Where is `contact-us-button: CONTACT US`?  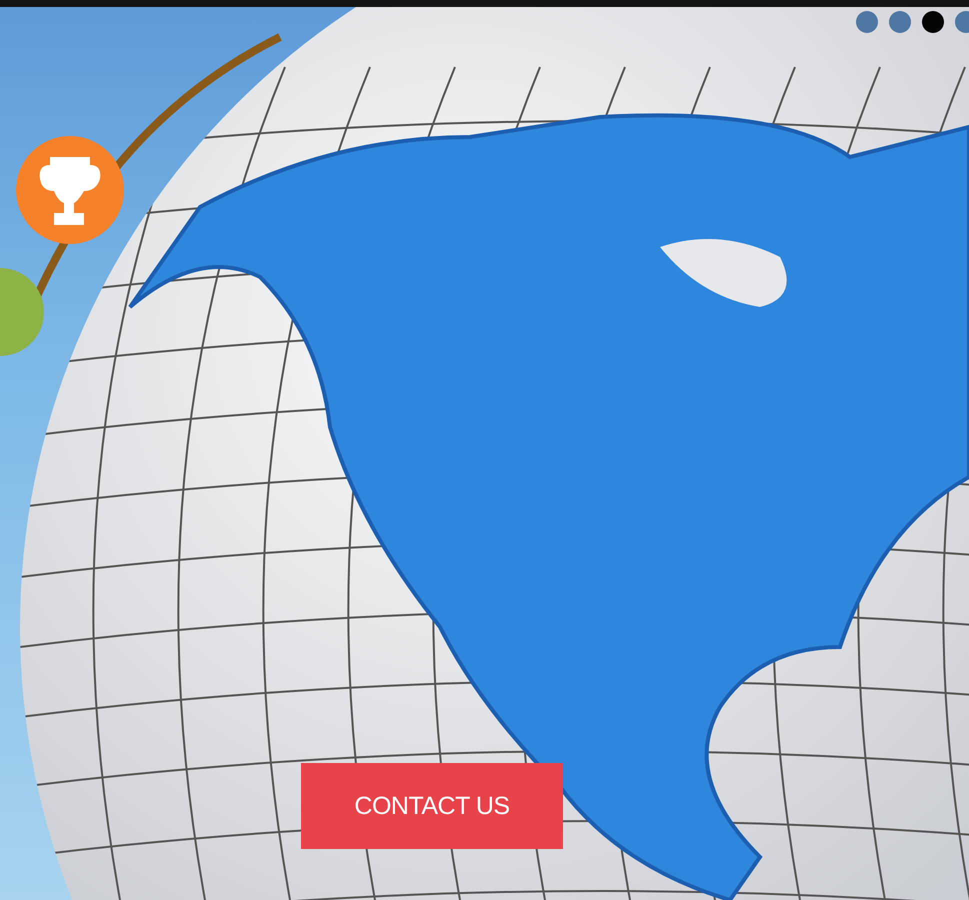
contact-us-button: CONTACT US is located at coordinates (432, 806).